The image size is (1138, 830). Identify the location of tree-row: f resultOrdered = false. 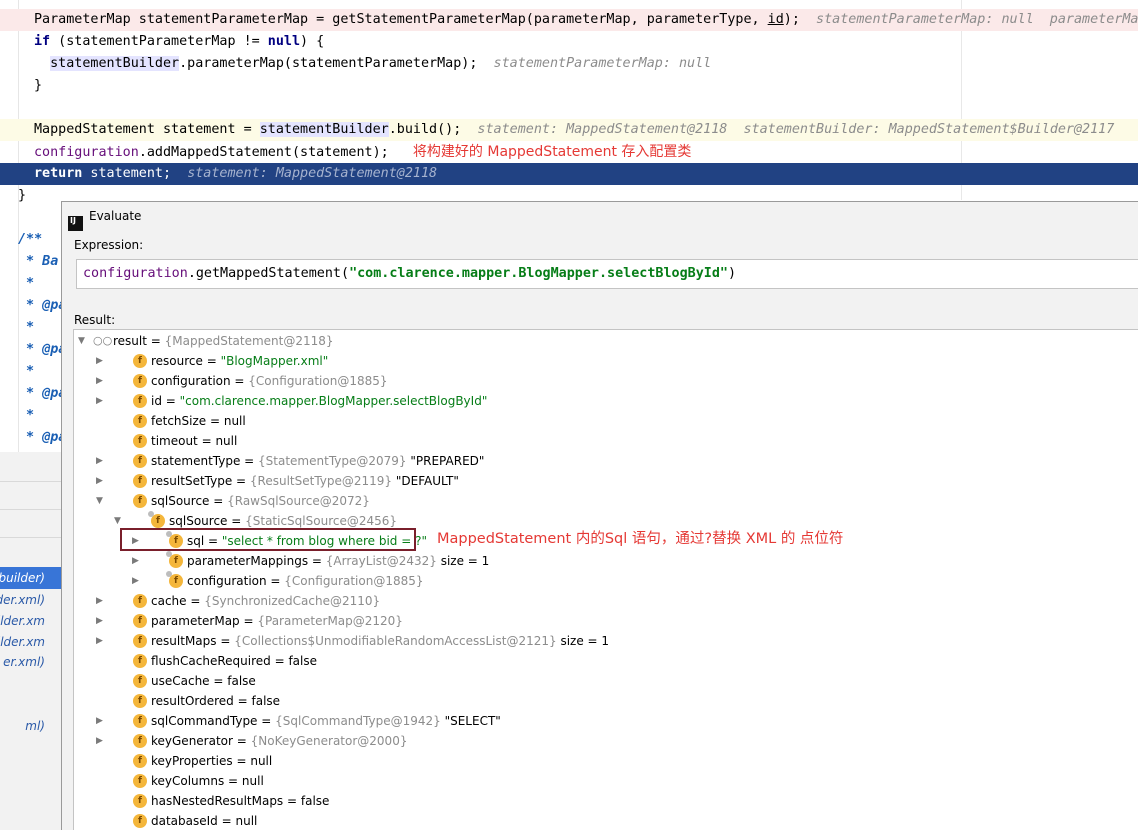
(604, 701).